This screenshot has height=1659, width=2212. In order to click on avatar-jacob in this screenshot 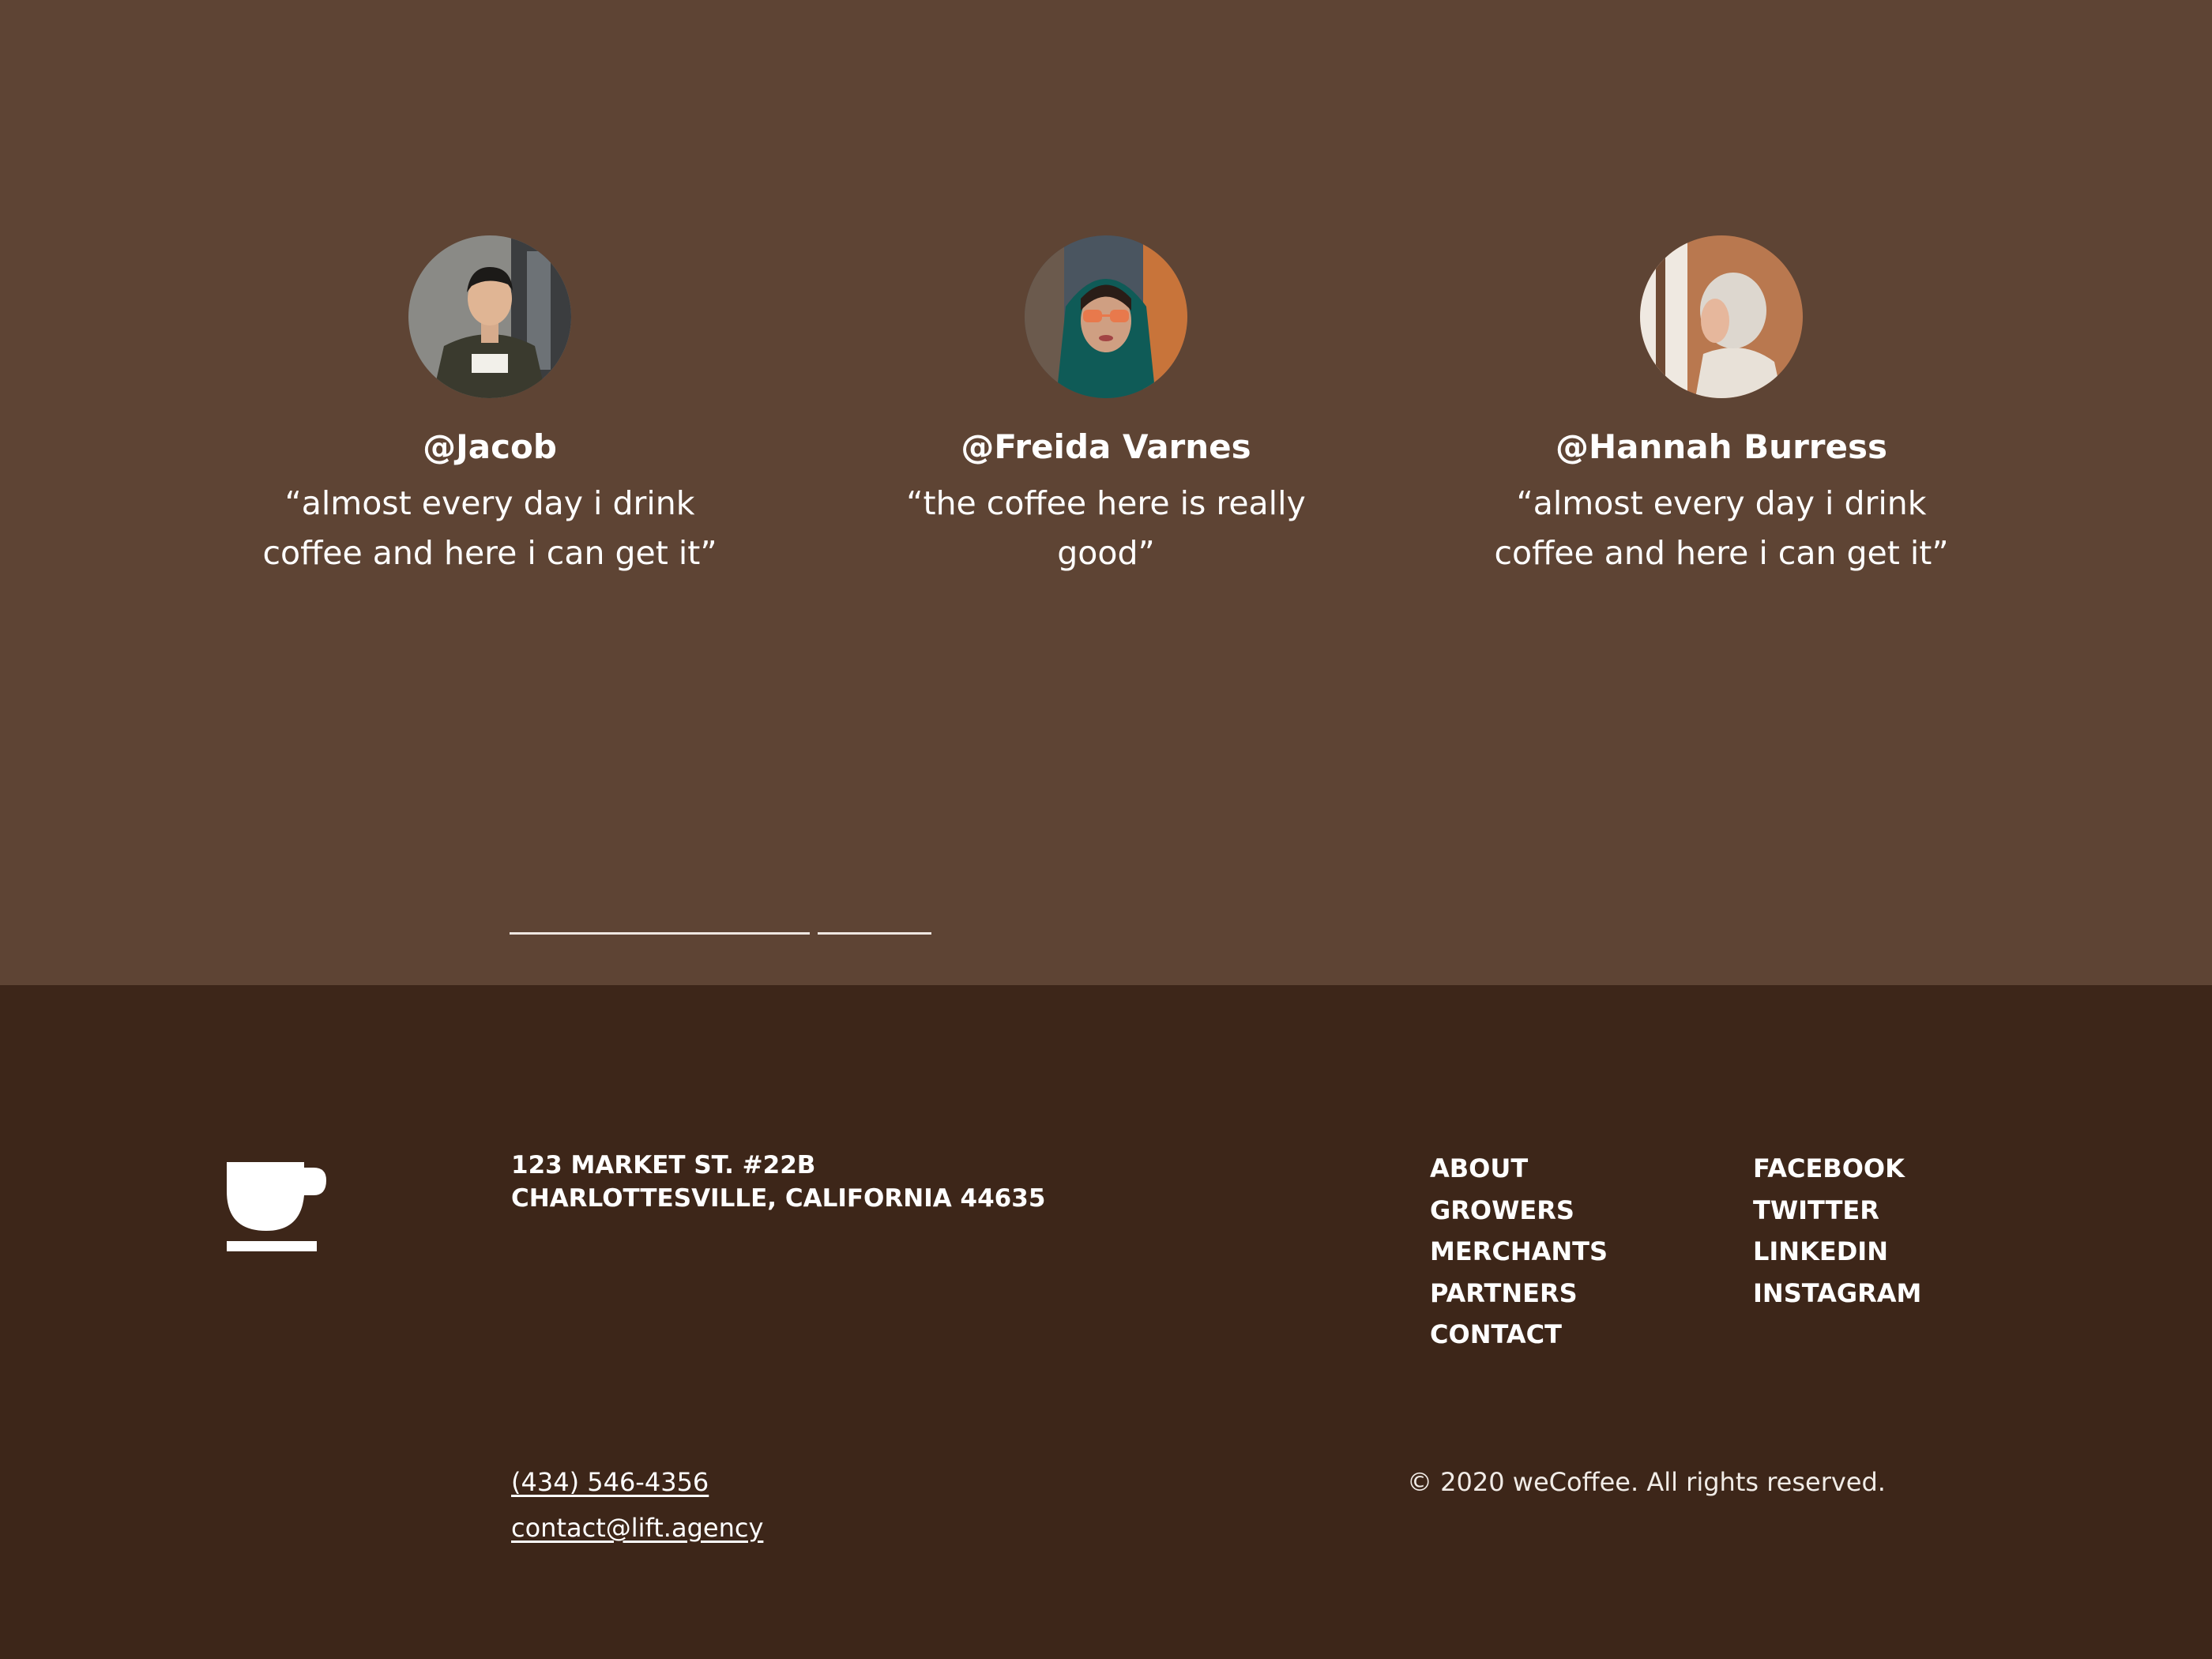, I will do `click(490, 317)`.